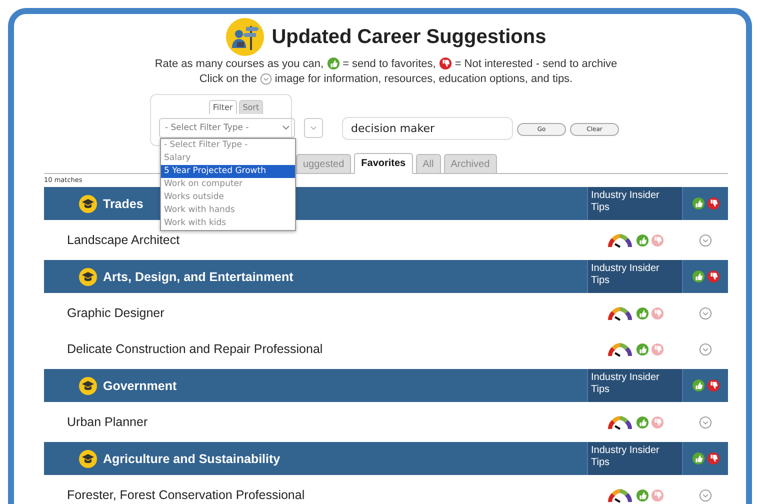 This screenshot has width=760, height=504. Describe the element at coordinates (245, 37) in the screenshot. I see `person-signpost-icon` at that location.